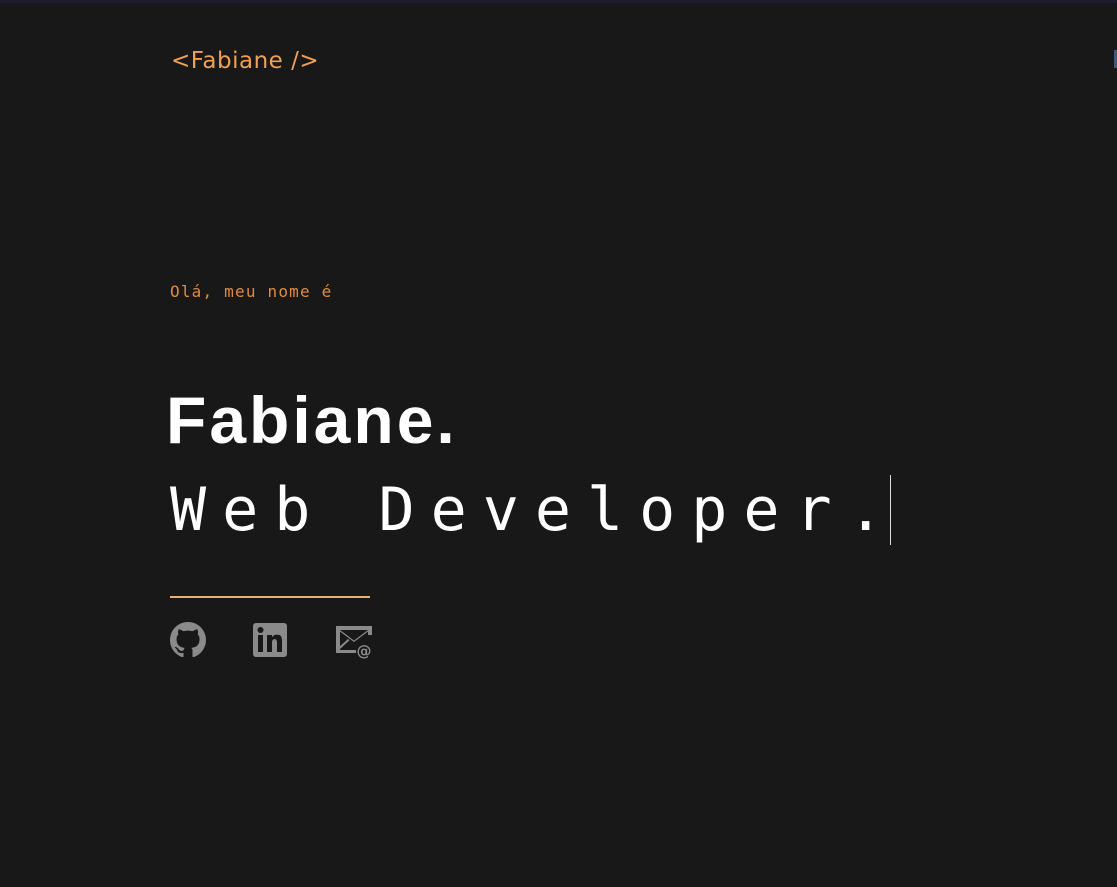 This screenshot has width=1117, height=887. What do you see at coordinates (890, 510) in the screenshot?
I see `typing-caret` at bounding box center [890, 510].